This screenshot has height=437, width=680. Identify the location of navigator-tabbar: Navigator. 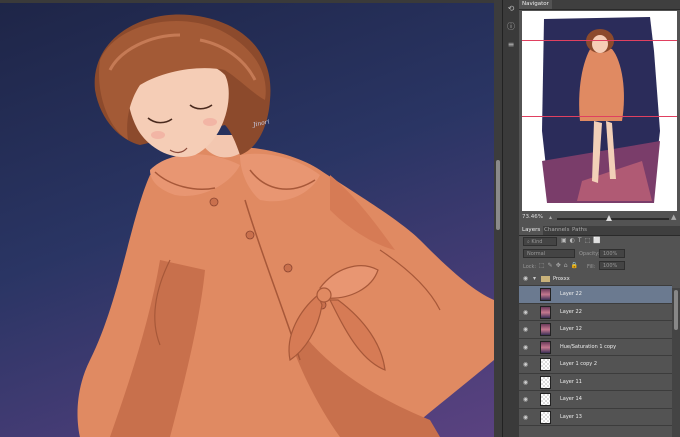
(599, 5).